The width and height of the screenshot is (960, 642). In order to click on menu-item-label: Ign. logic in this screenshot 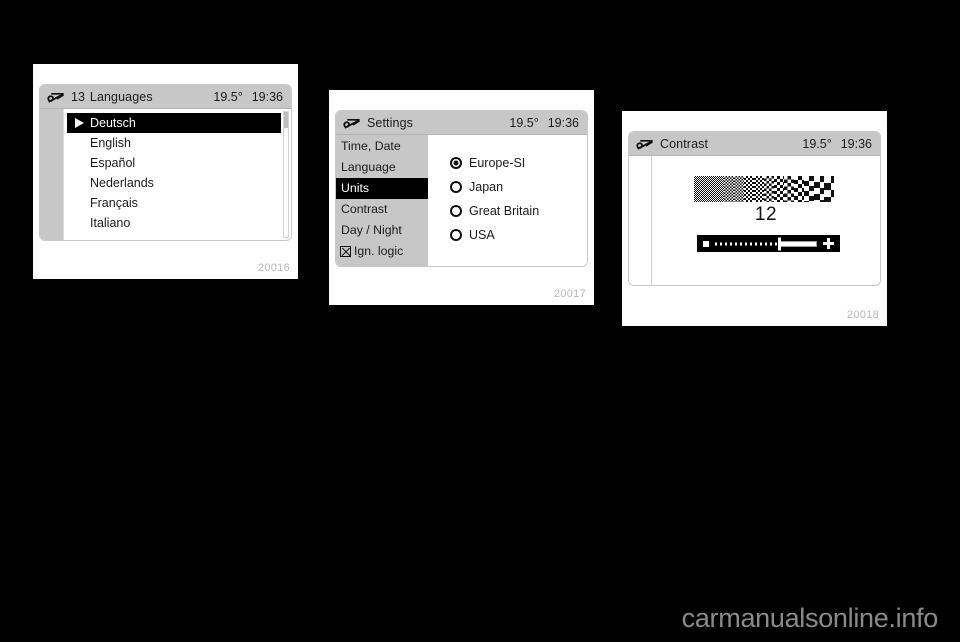, I will do `click(379, 251)`.